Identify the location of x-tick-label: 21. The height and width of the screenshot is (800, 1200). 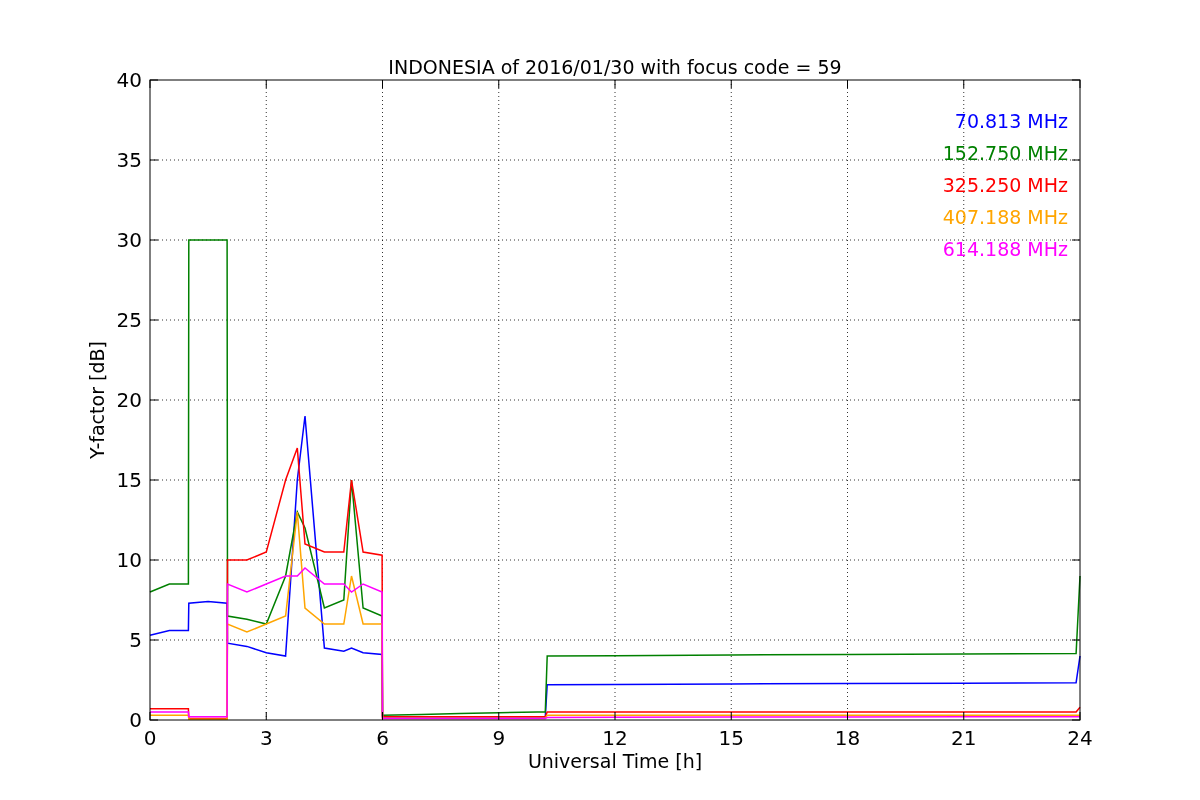
(964, 738).